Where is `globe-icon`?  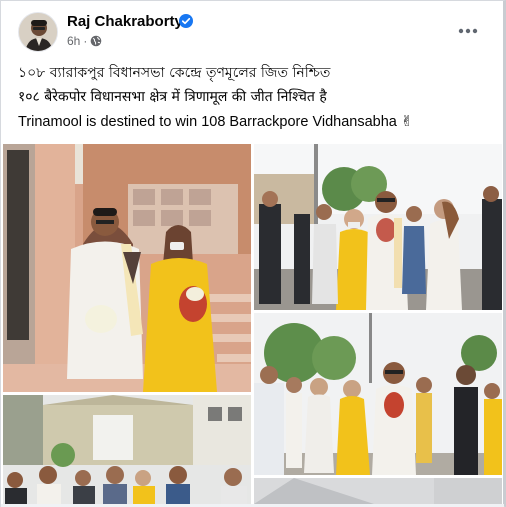 globe-icon is located at coordinates (96, 41).